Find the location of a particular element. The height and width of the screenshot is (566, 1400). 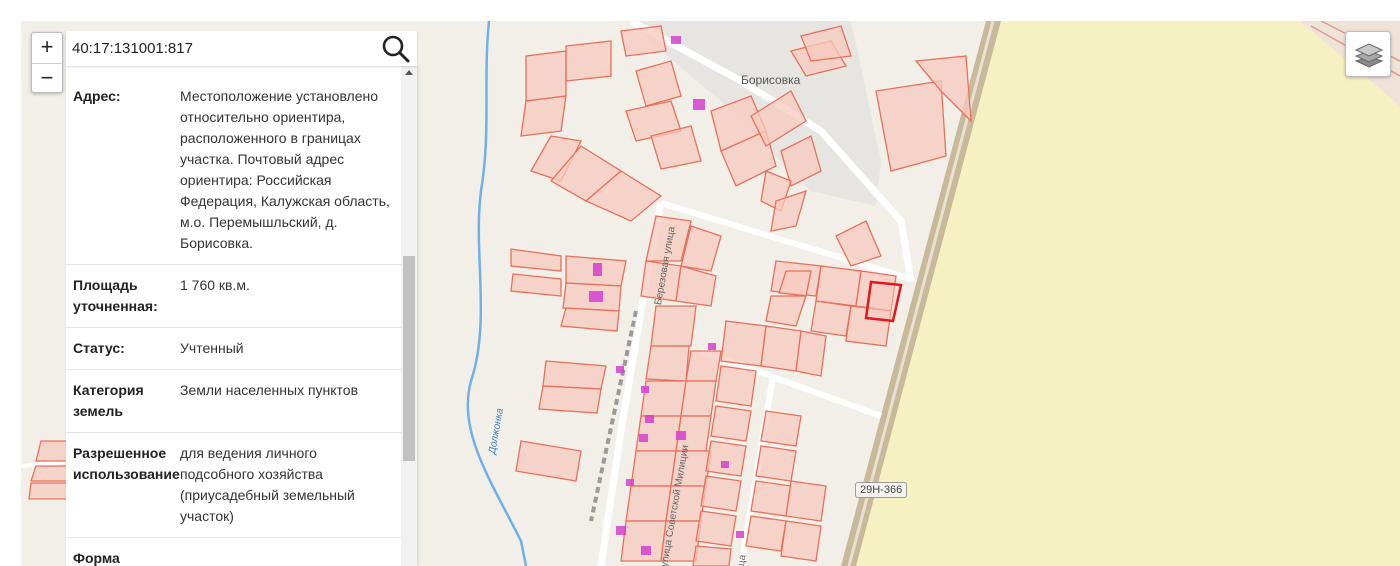

info-row-value is located at coordinates (285, 557).